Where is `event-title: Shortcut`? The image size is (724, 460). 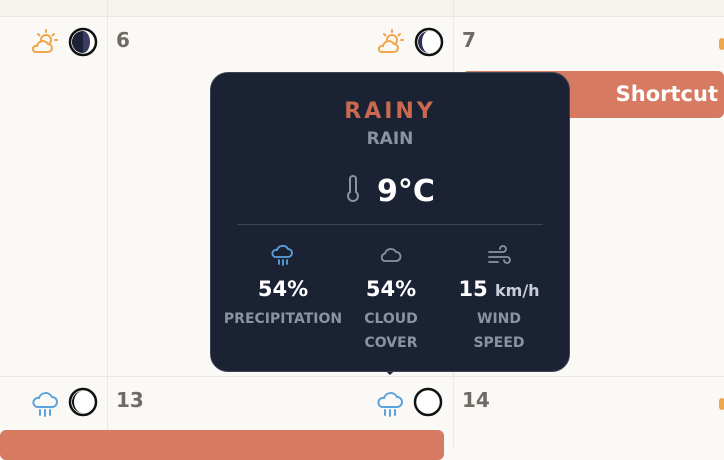 event-title: Shortcut is located at coordinates (666, 94).